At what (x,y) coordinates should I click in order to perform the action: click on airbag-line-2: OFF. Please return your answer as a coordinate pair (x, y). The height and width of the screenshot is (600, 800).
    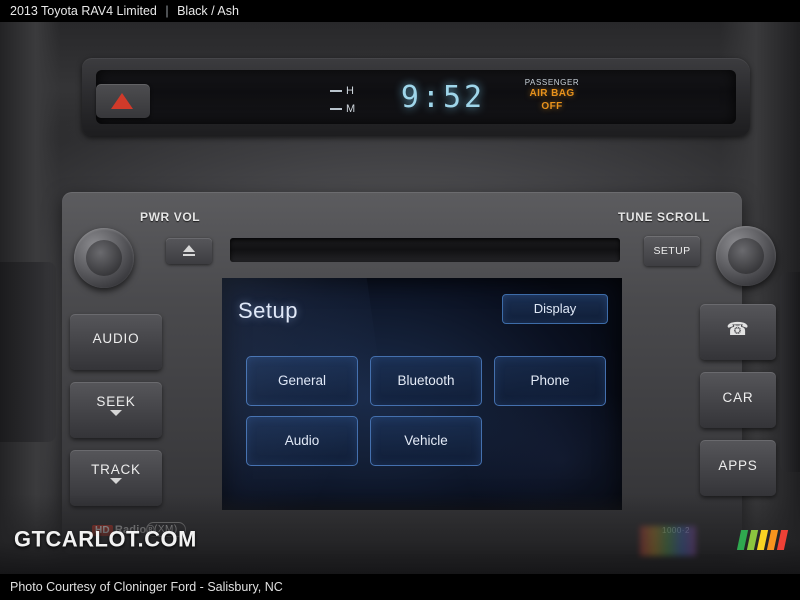
    Looking at the image, I should click on (552, 106).